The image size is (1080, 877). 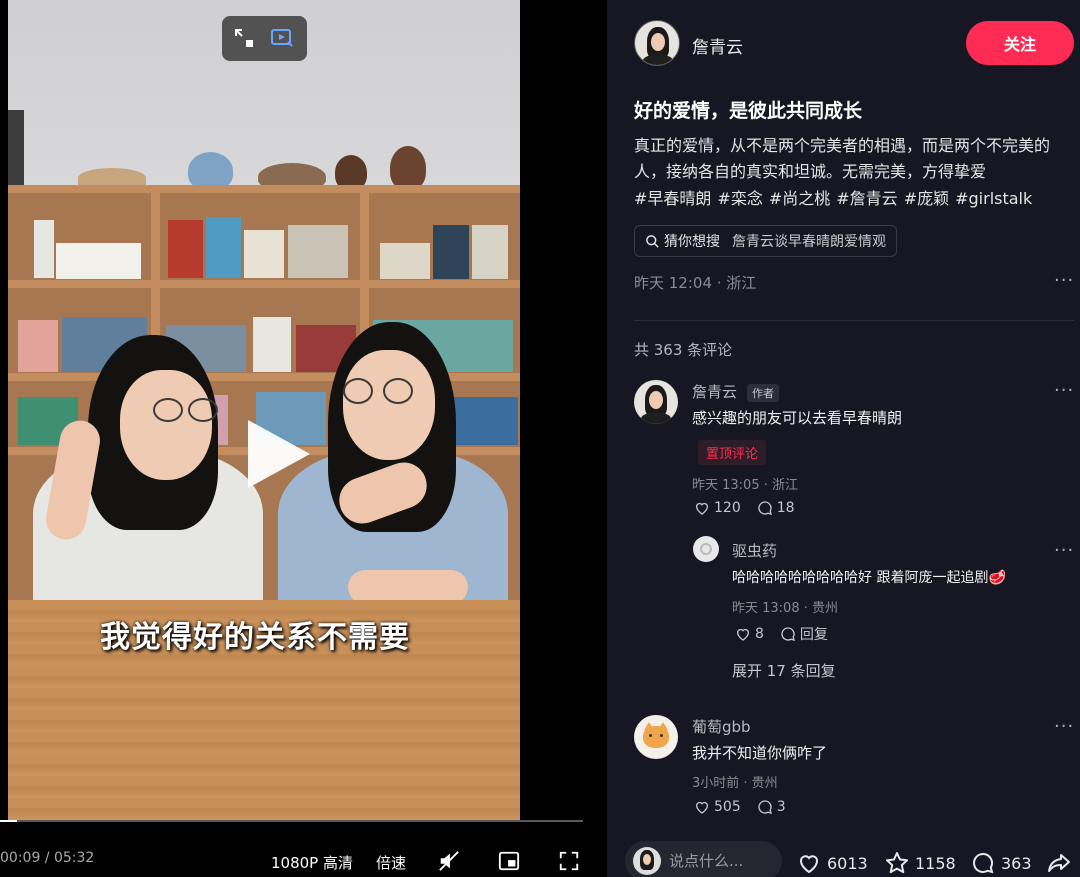 What do you see at coordinates (1020, 43) in the screenshot?
I see `follow-button: 关注` at bounding box center [1020, 43].